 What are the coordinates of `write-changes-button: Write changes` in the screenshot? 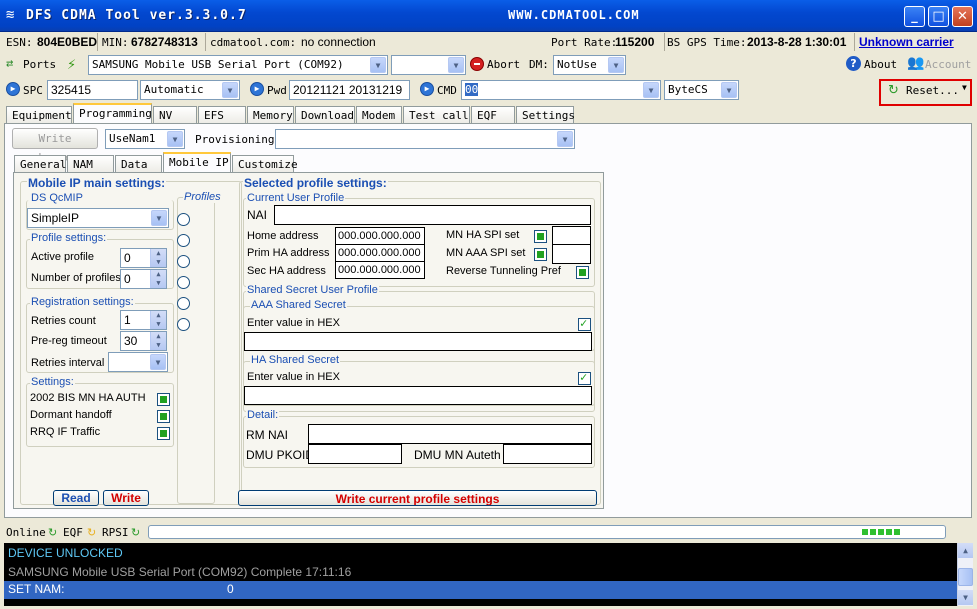 It's located at (55, 146).